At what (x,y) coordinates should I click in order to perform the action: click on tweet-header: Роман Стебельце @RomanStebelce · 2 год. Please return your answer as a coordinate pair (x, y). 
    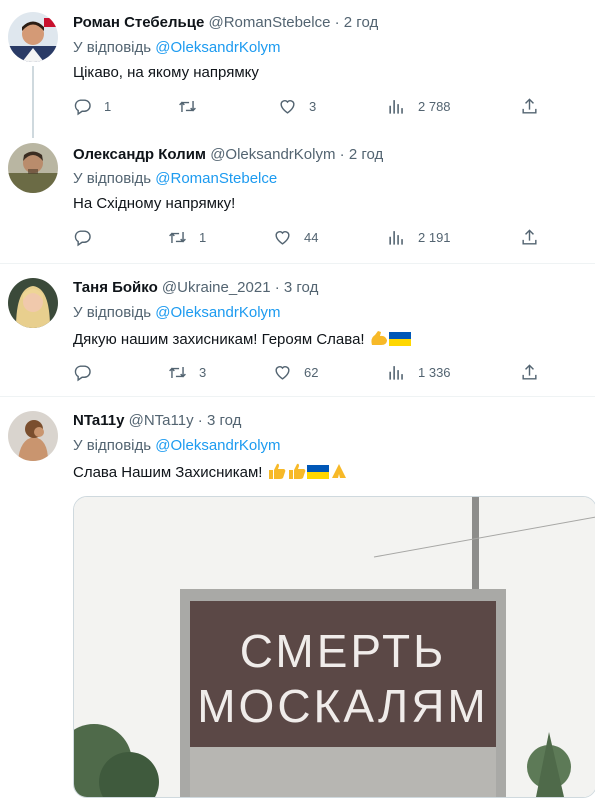
    Looking at the image, I should click on (225, 22).